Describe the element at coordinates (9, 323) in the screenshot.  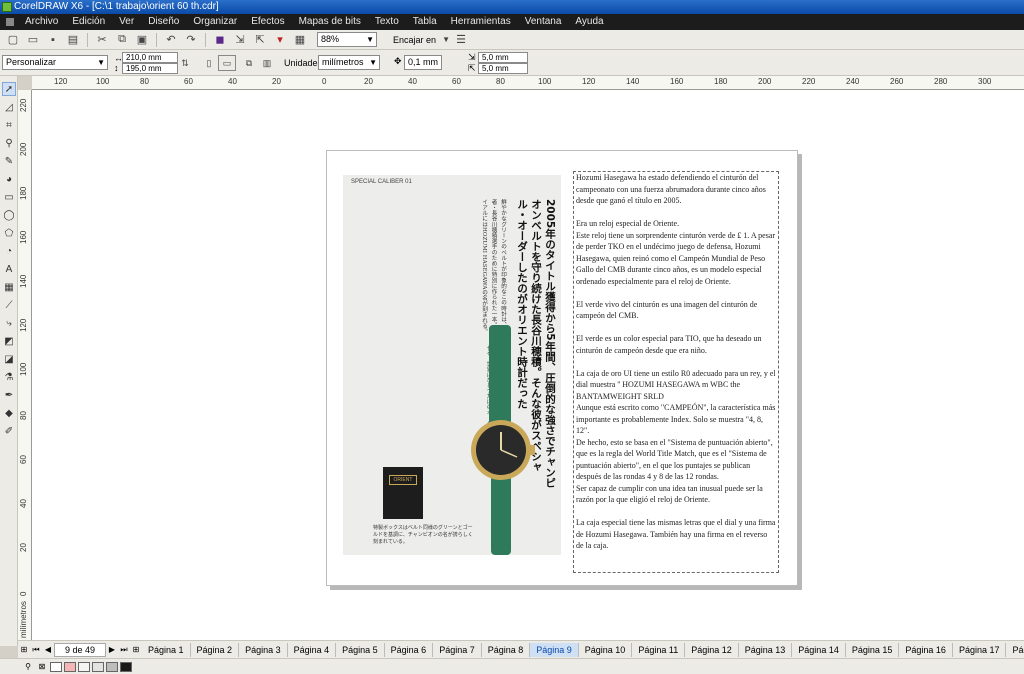
I see `connector-tool-icon: ⤷` at that location.